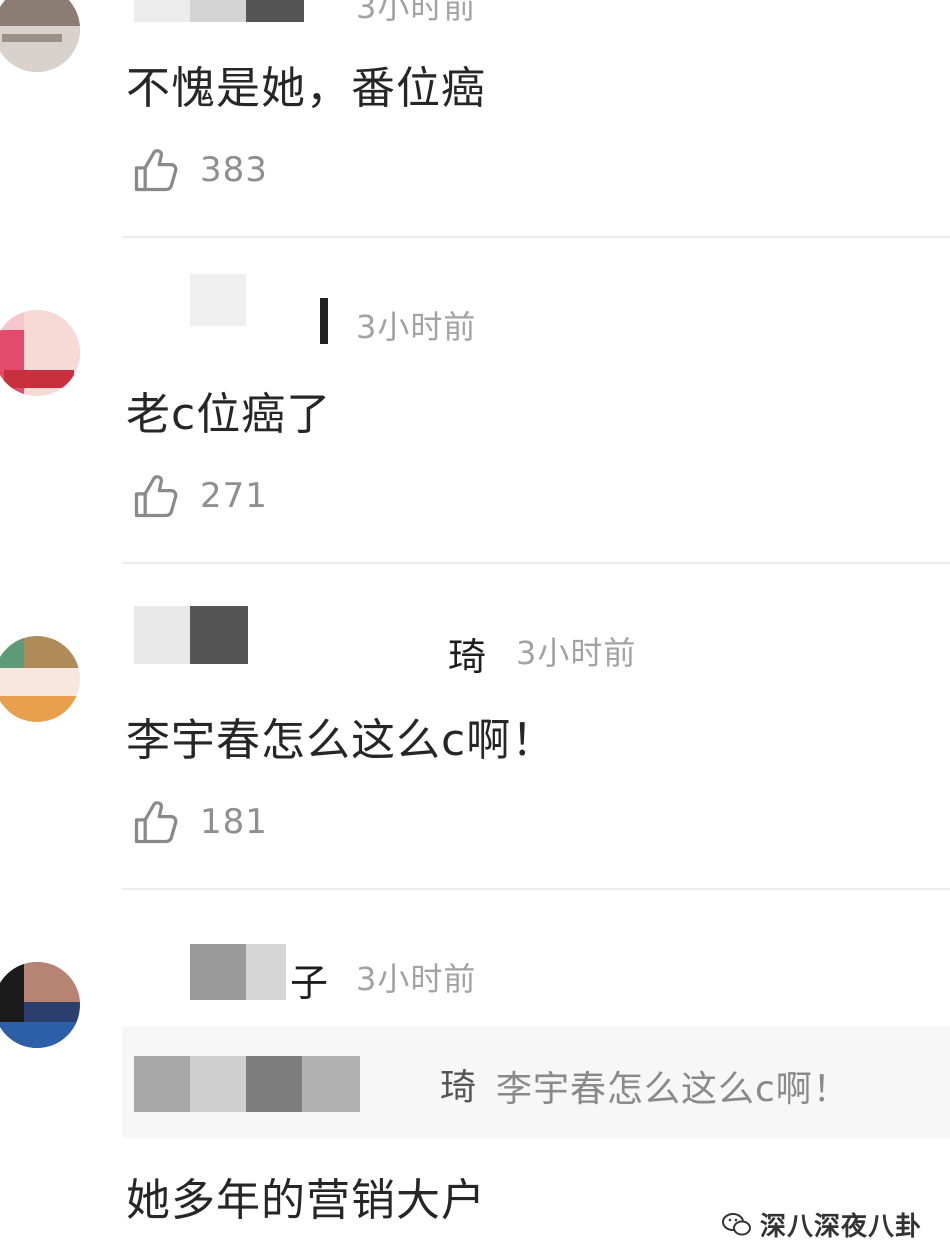 This screenshot has width=950, height=1260. Describe the element at coordinates (458, 1087) in the screenshot. I see `quoted-username-tail: 琦` at that location.